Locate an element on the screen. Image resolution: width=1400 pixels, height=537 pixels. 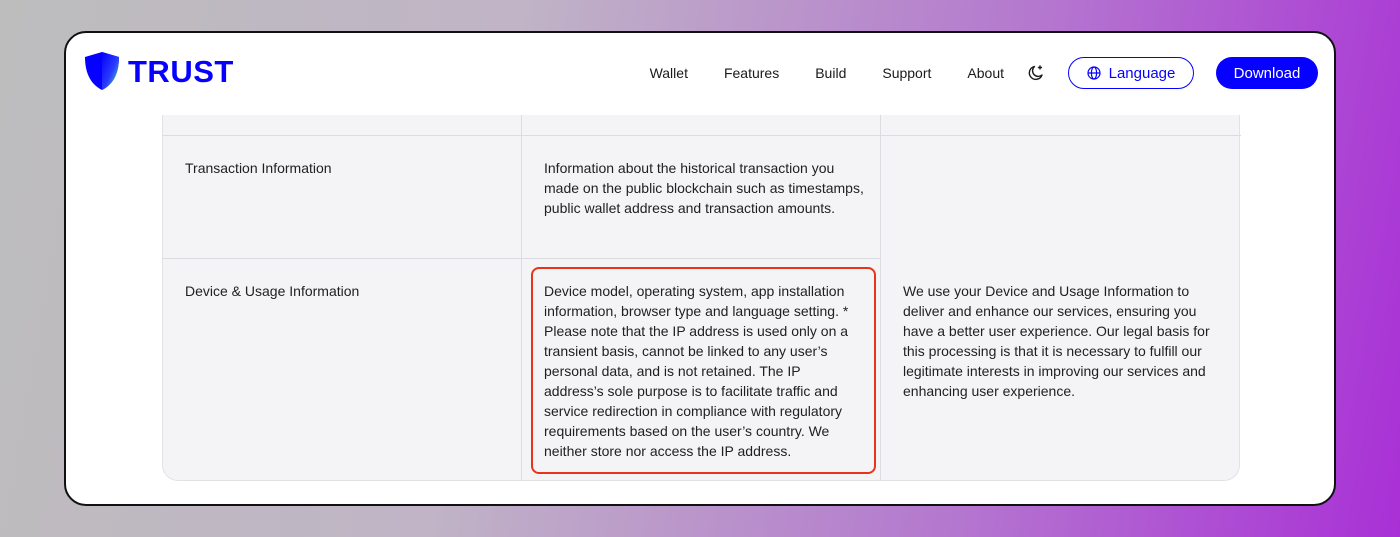
nav-wallet: Wallet is located at coordinates (669, 73).